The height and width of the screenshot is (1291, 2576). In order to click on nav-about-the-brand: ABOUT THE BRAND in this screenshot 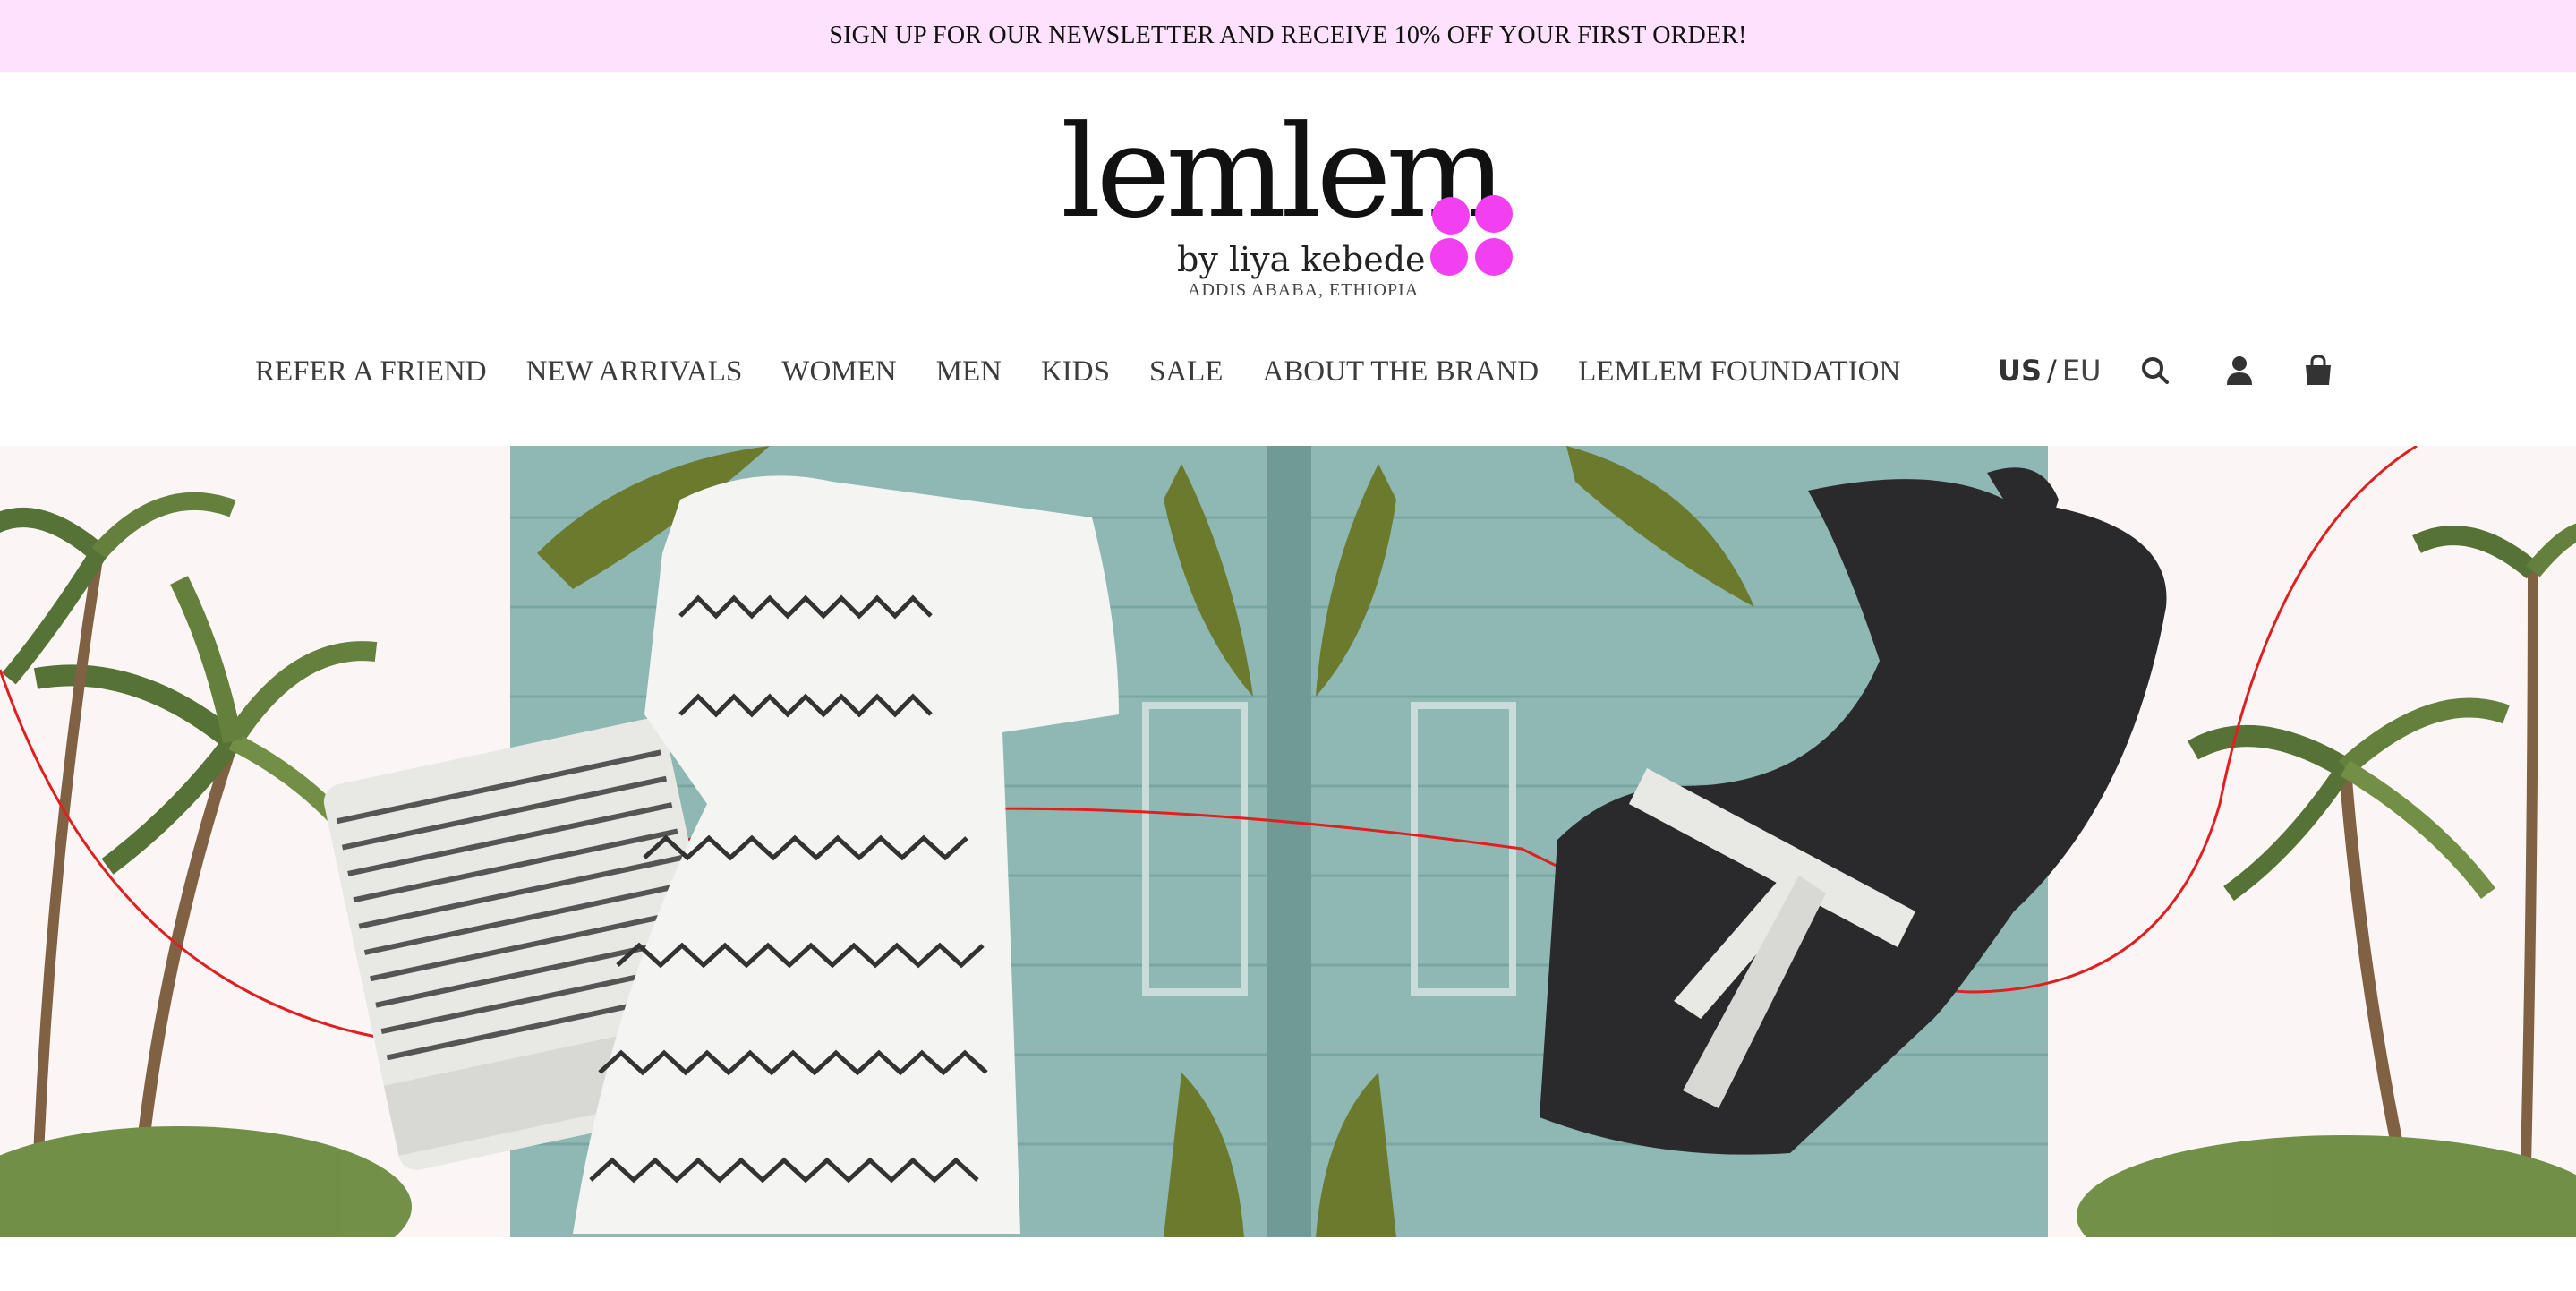, I will do `click(1400, 372)`.